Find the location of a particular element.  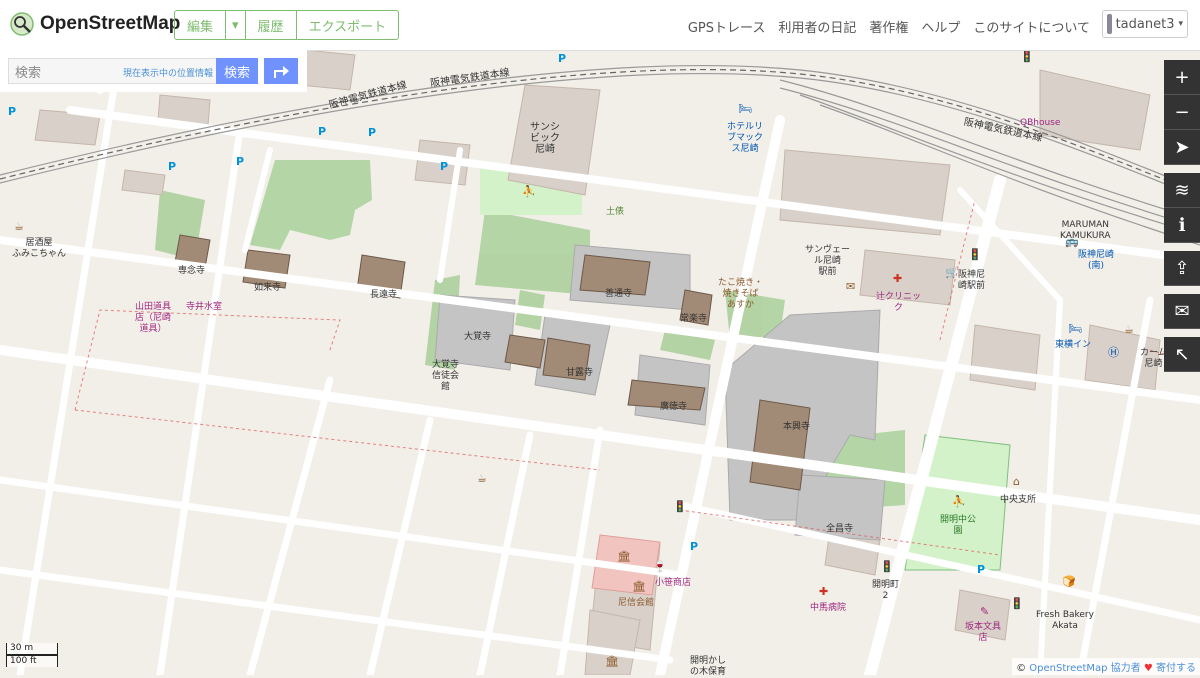

label-amashin-hall: 尼信会館 is located at coordinates (636, 603).